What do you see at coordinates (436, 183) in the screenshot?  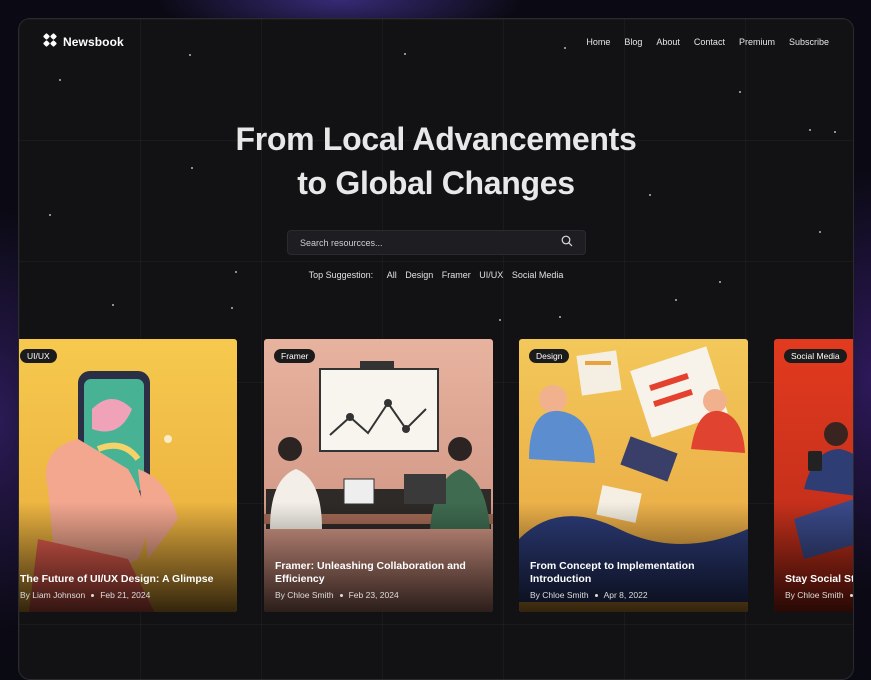 I see `hero-title-line-2: to Global Changes` at bounding box center [436, 183].